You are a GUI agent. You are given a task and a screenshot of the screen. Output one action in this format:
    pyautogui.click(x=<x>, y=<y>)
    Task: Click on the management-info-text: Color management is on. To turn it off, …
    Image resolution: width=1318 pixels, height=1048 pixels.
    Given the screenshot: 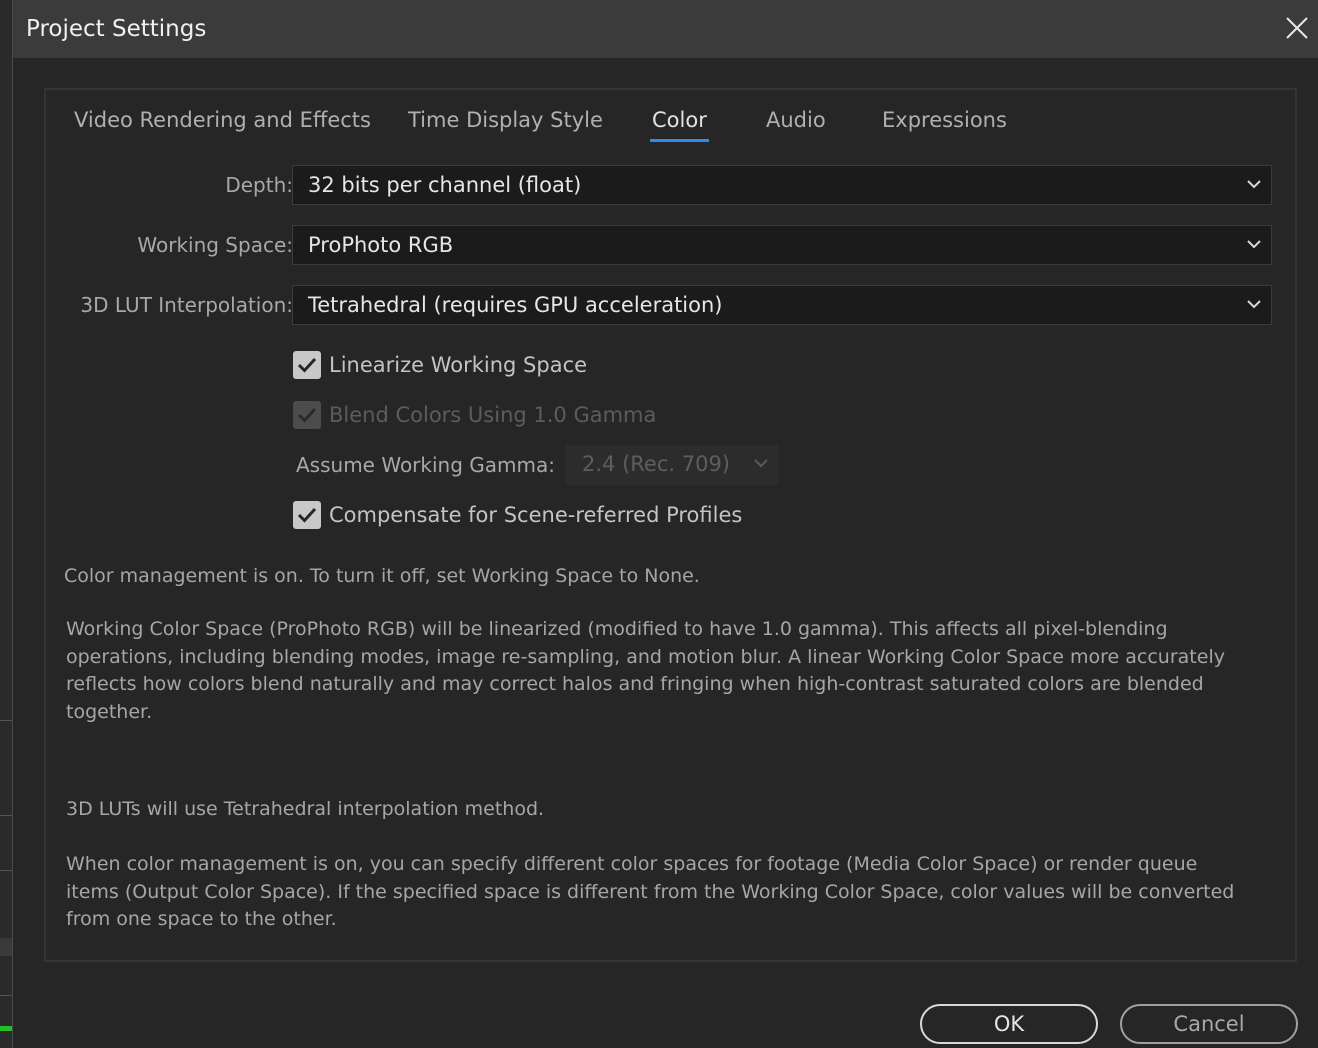 What is the action you would take?
    pyautogui.click(x=382, y=576)
    